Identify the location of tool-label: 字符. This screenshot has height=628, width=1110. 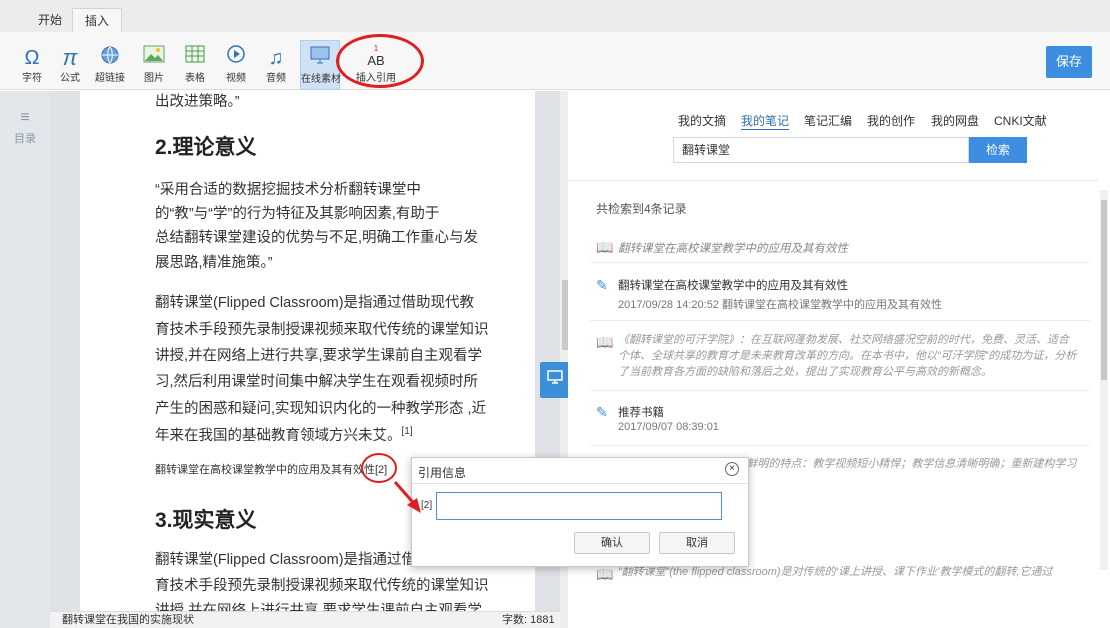
(32, 78).